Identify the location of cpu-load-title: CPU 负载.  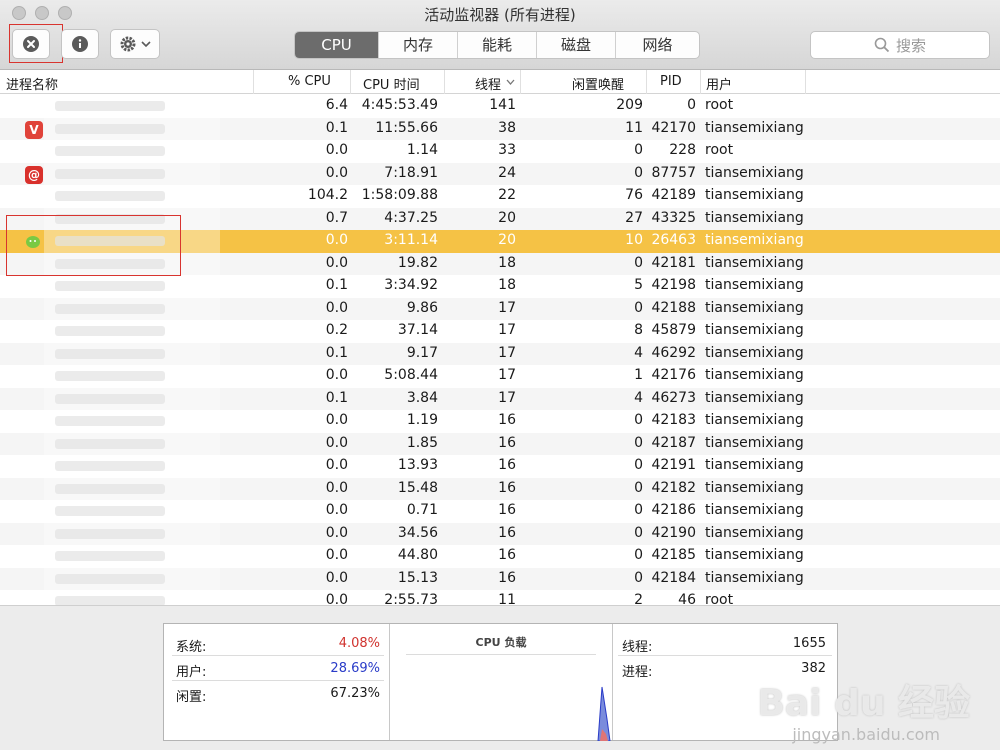
(501, 642).